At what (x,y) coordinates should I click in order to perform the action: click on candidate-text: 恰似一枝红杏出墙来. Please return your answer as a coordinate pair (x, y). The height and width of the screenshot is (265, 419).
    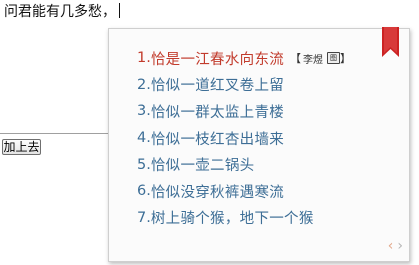
    Looking at the image, I should click on (217, 139).